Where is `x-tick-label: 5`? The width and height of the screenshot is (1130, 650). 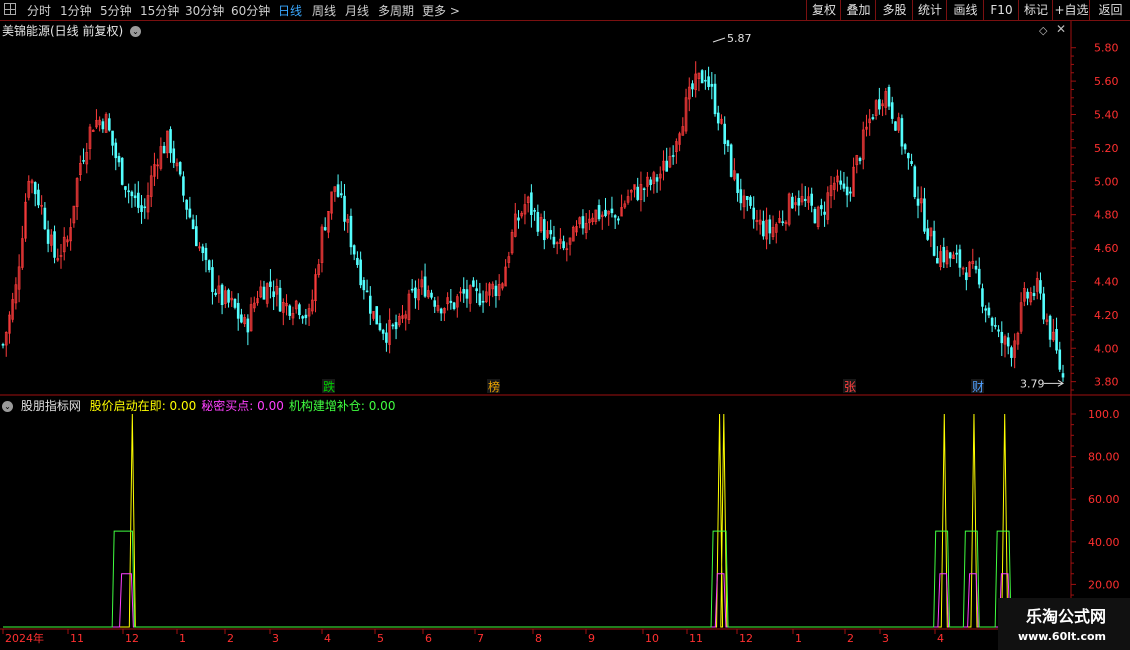
x-tick-label: 5 is located at coordinates (380, 638).